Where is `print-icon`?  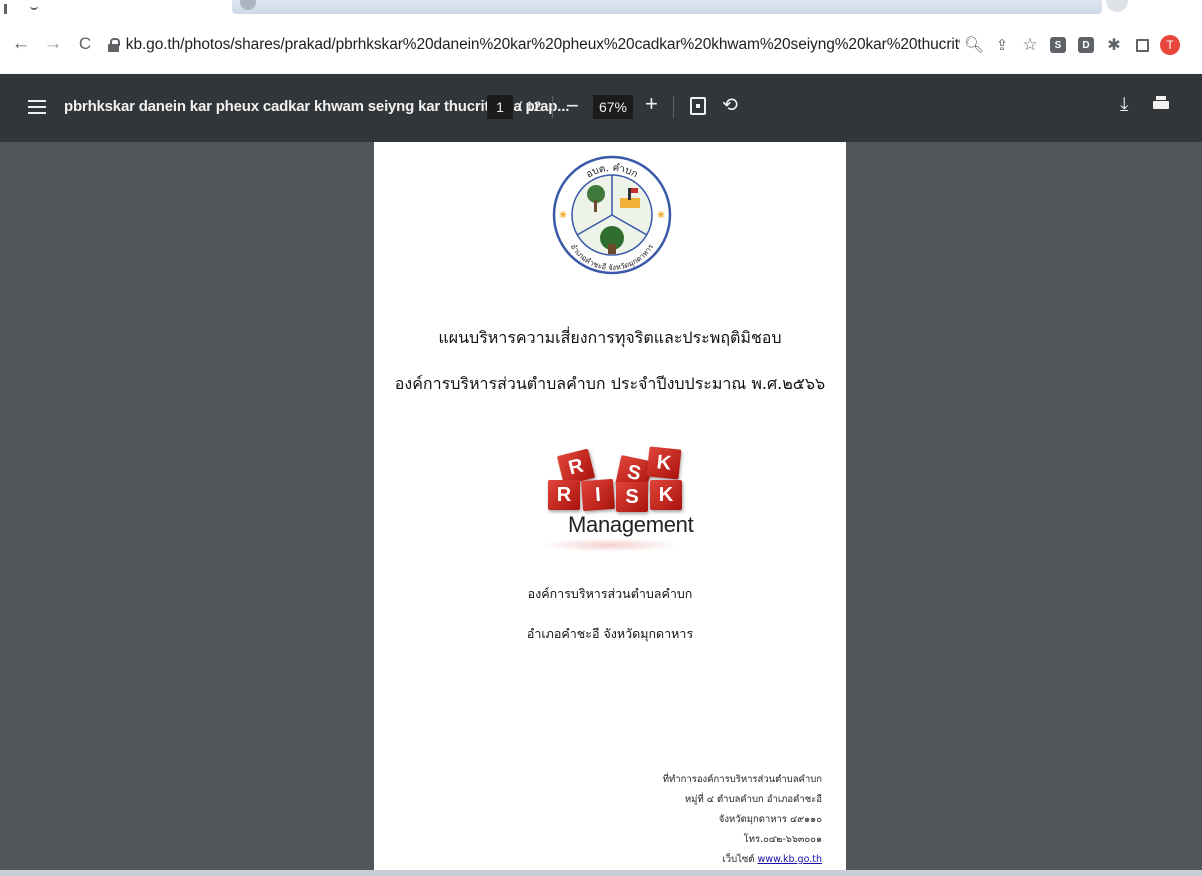
print-icon is located at coordinates (1161, 104).